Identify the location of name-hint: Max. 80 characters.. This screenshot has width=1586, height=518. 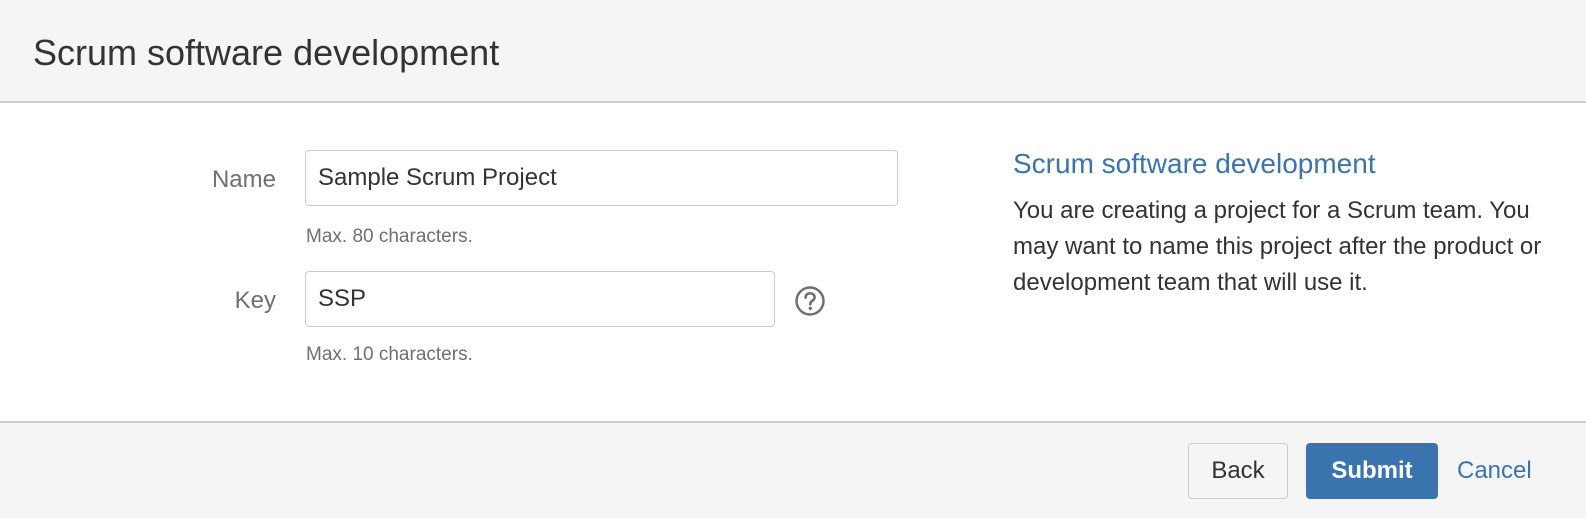
(389, 236).